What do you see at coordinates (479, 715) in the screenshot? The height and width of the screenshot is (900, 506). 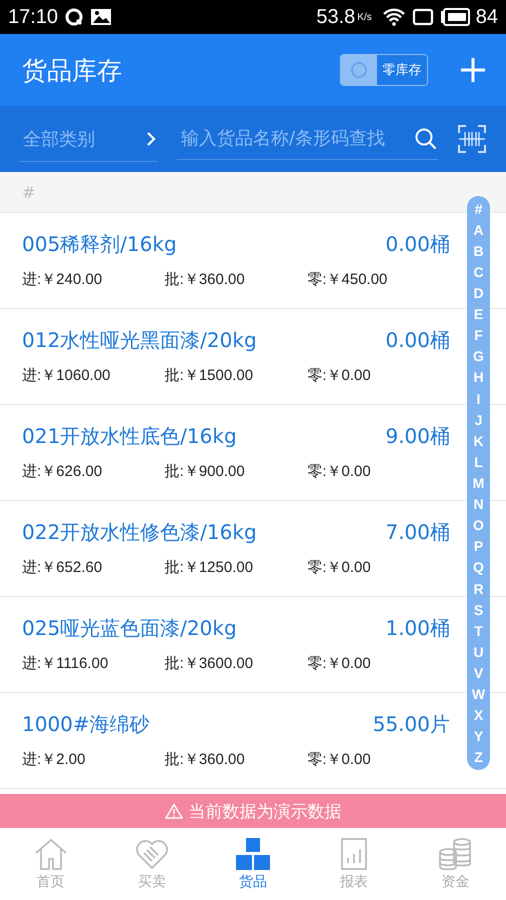 I see `index-letter: X` at bounding box center [479, 715].